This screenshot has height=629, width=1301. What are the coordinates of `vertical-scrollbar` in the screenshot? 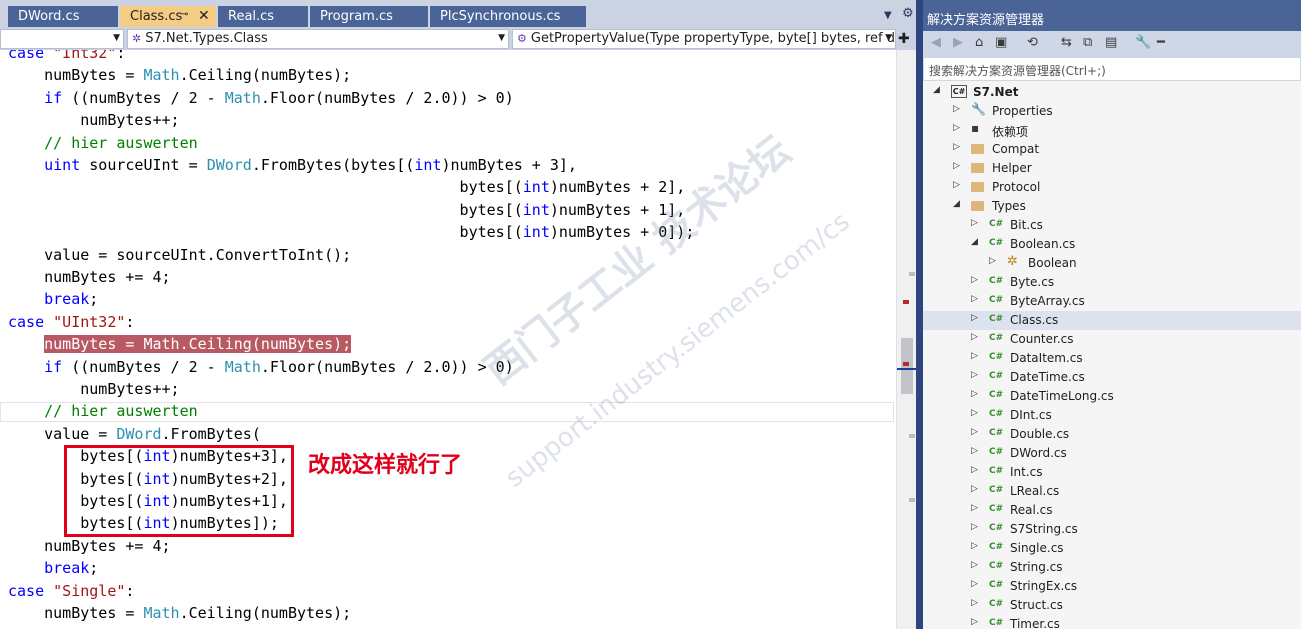 It's located at (906, 339).